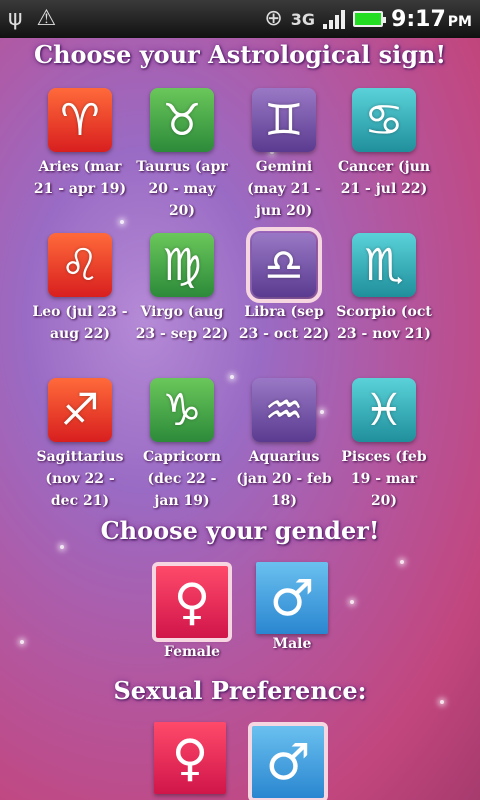 This screenshot has height=800, width=480. I want to click on sign-aries: ♈ Aries (mar 21 - apr 19), so click(80, 144).